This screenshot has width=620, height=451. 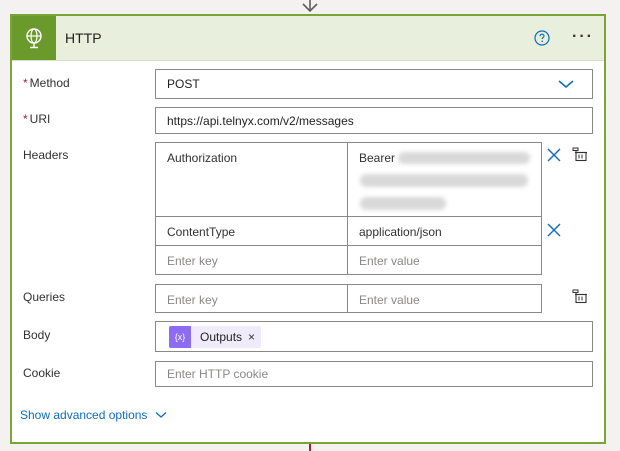 What do you see at coordinates (83, 38) in the screenshot?
I see `card-title: HTTP` at bounding box center [83, 38].